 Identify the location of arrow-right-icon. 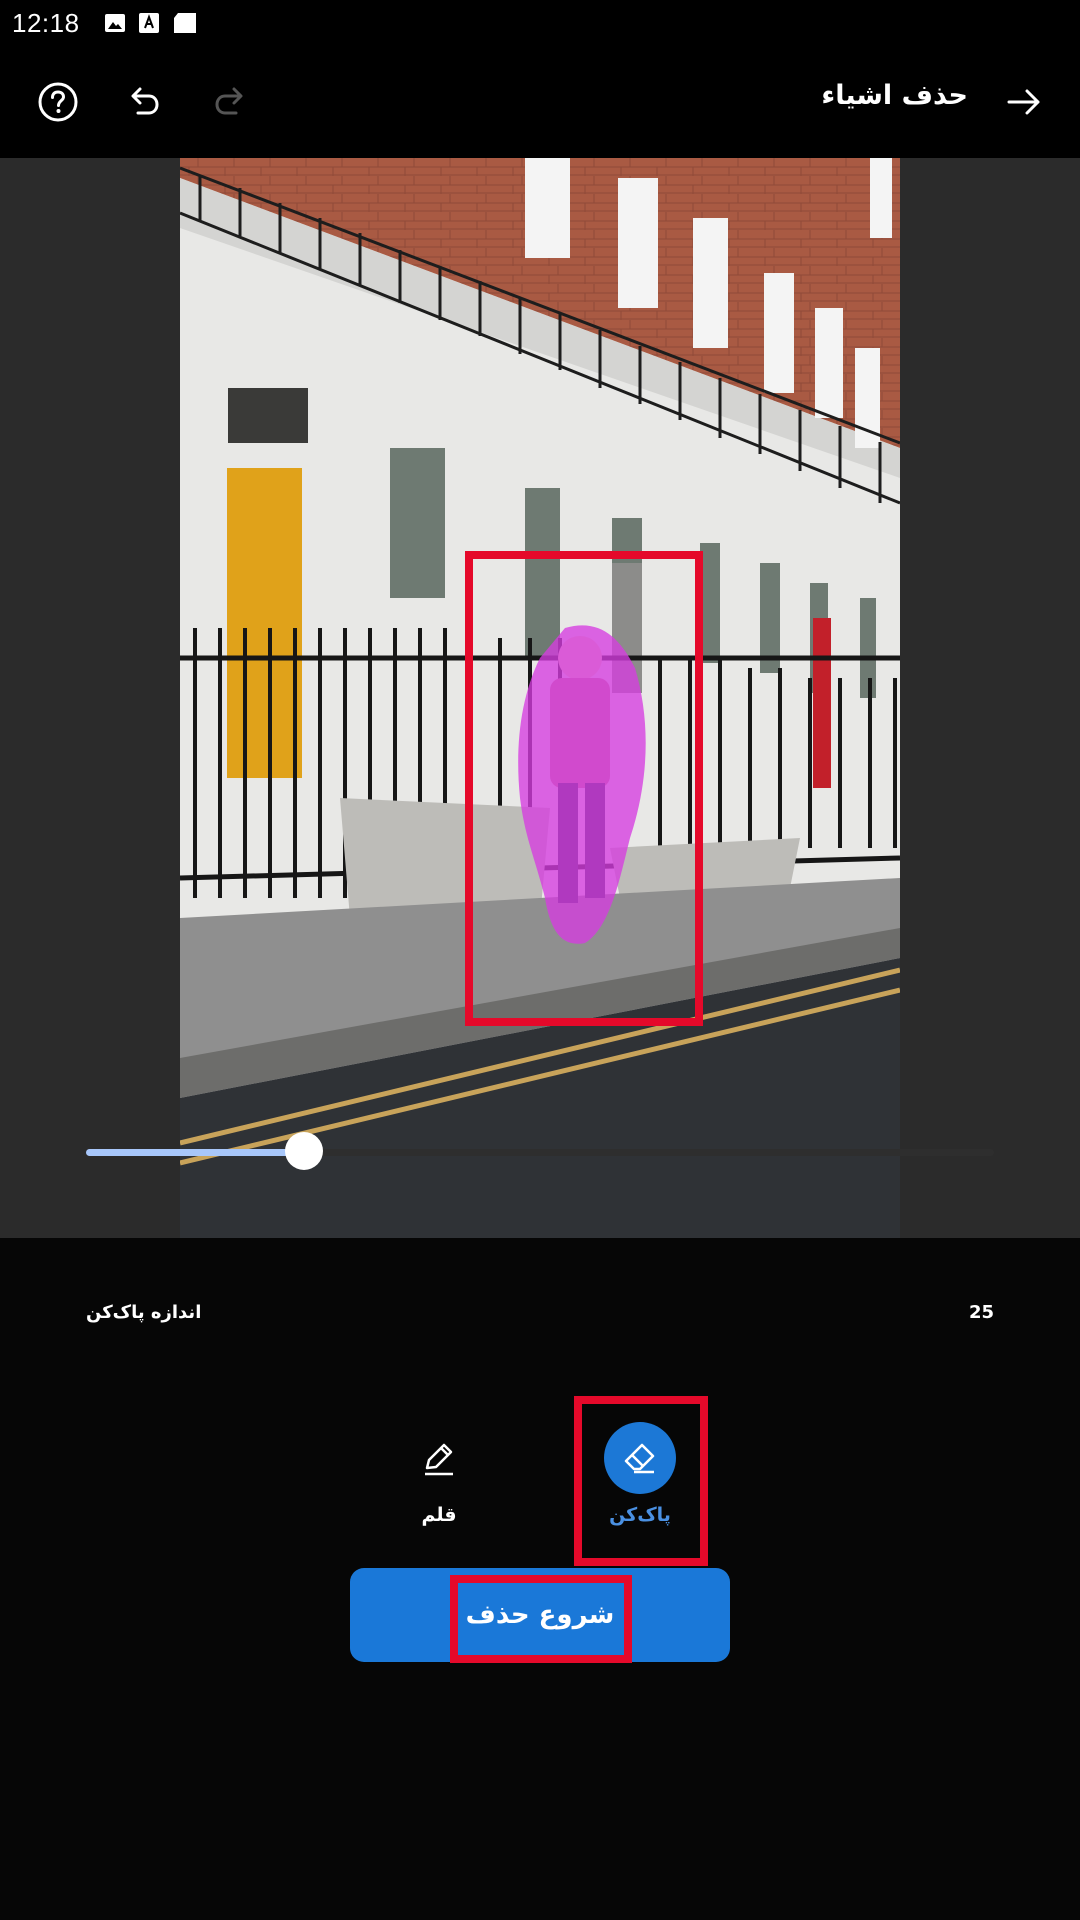
(1023, 102).